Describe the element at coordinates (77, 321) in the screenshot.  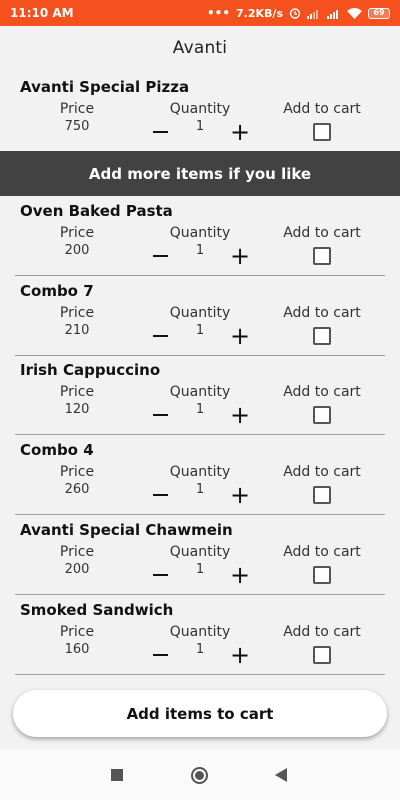
I see `price-column: Price 210` at that location.